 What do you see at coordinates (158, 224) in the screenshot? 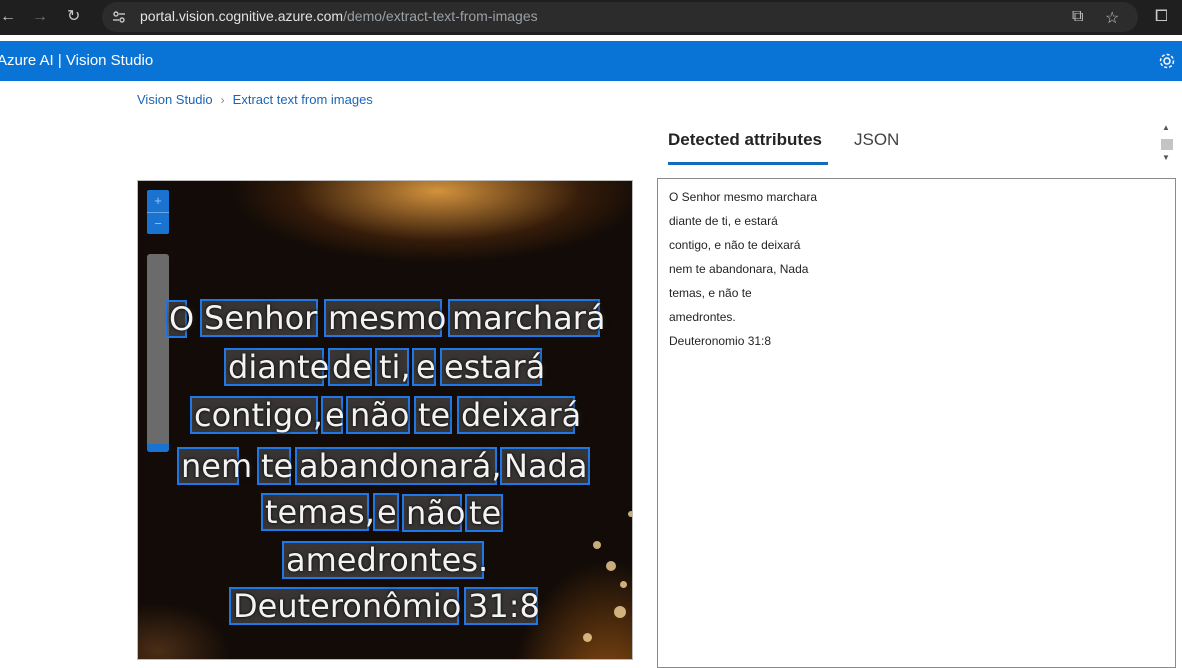
I see `zoom-out-button: −` at bounding box center [158, 224].